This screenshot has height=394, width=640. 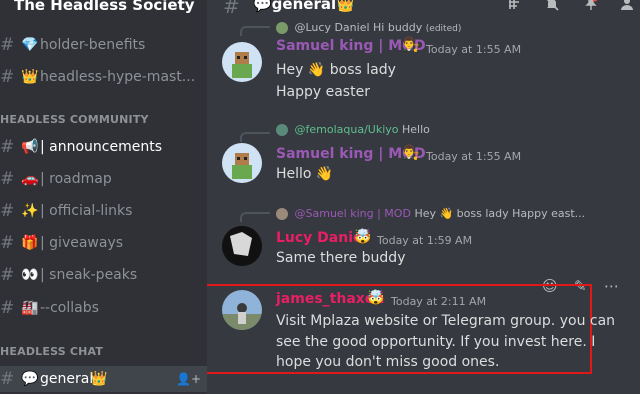 What do you see at coordinates (515, 6) in the screenshot?
I see `threads-icon` at bounding box center [515, 6].